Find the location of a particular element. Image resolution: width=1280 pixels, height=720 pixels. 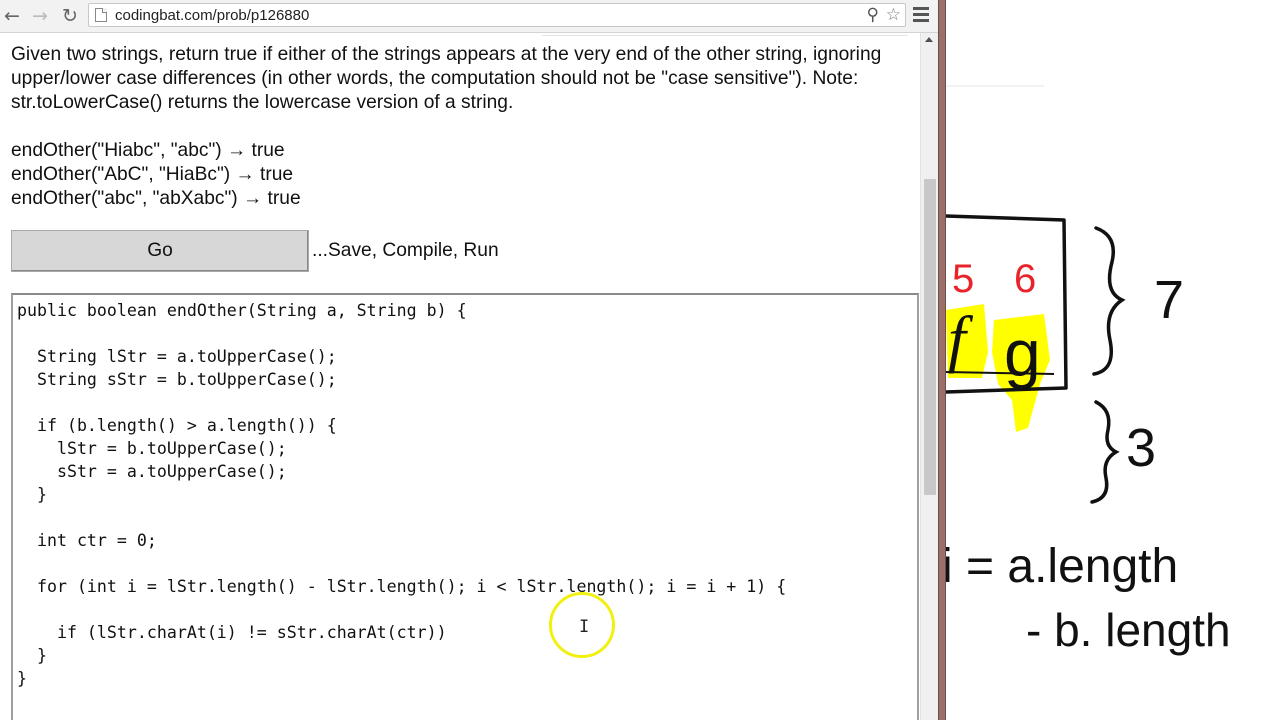

go-button: Go is located at coordinates (160, 251).